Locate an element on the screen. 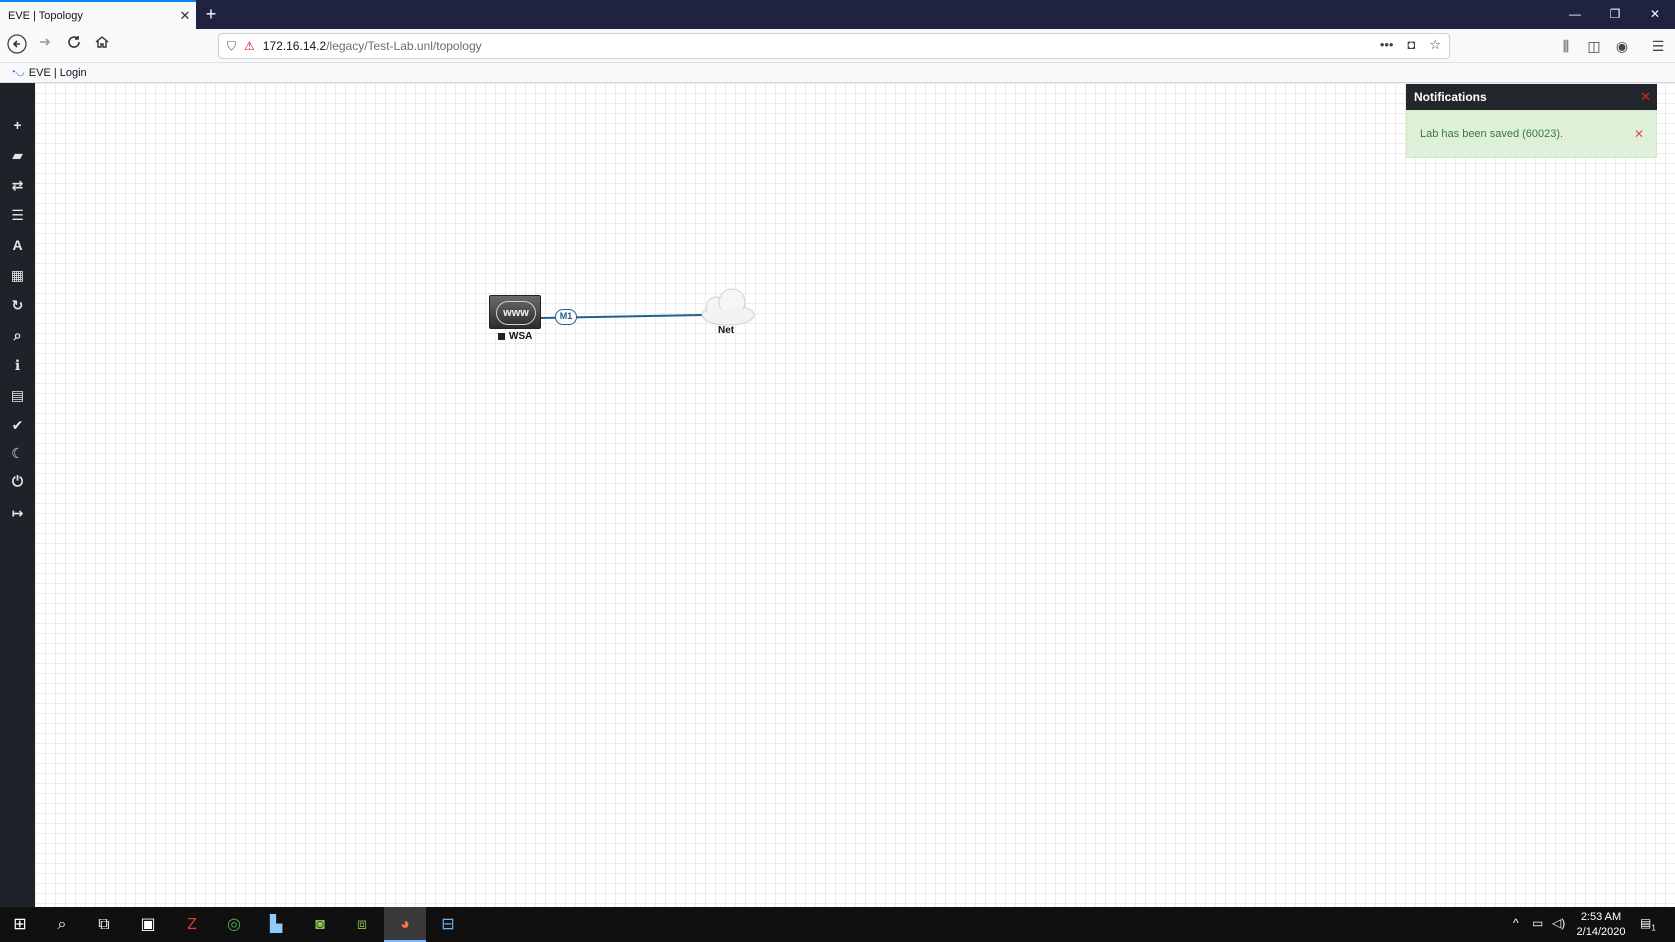 The height and width of the screenshot is (942, 1675). wsa-node-name: WSA is located at coordinates (521, 336).